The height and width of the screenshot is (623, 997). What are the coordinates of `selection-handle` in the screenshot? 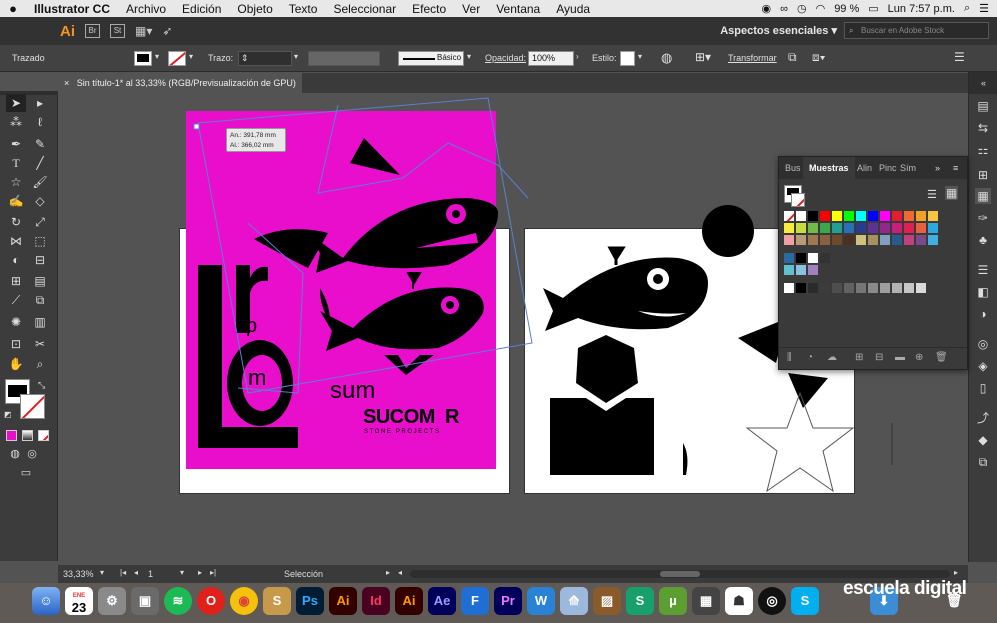 It's located at (196, 126).